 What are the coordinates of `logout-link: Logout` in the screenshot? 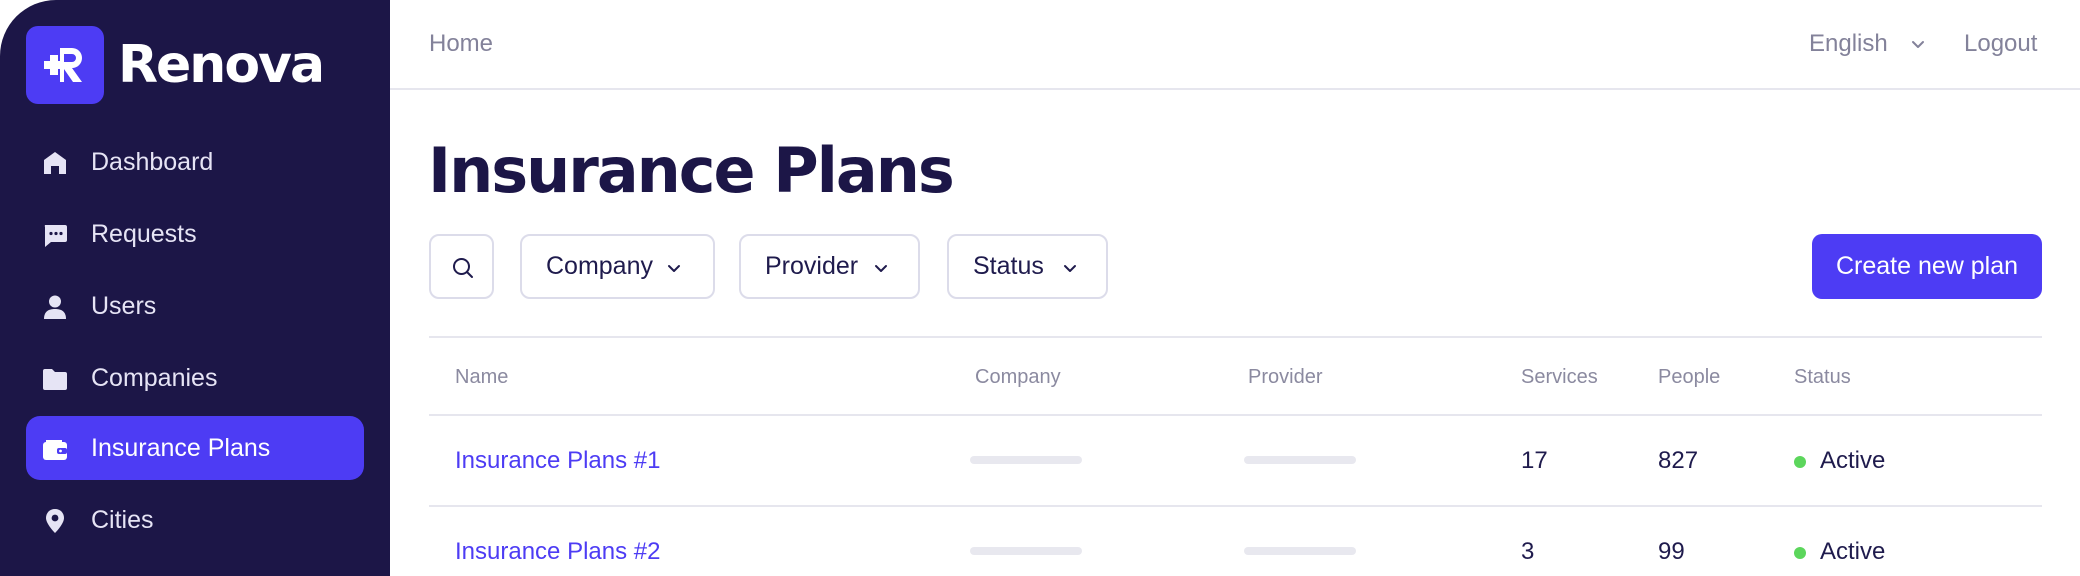 It's located at (2000, 44).